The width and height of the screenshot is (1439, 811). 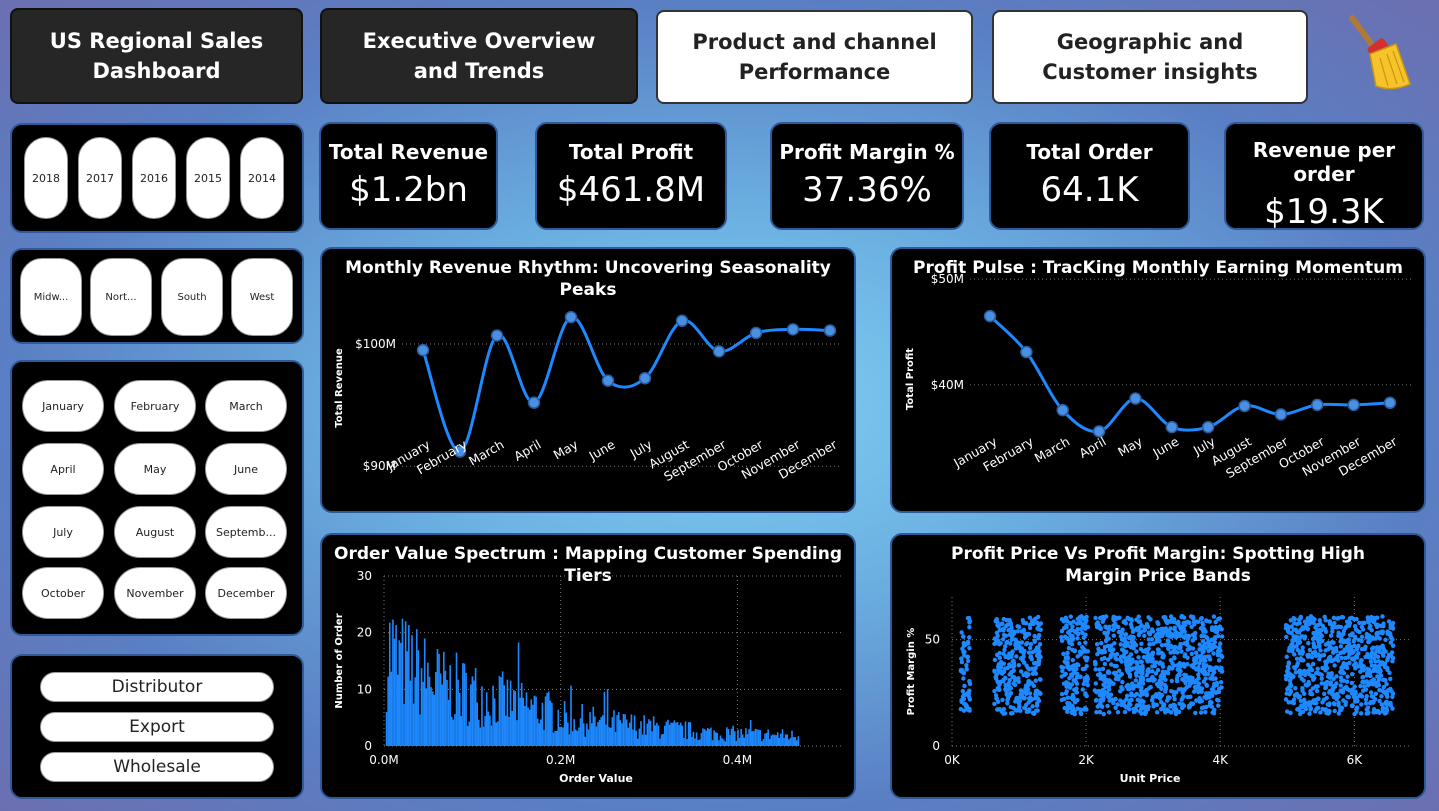 I want to click on tab-geographic-customer: Geographic and Customer insights, so click(x=1150, y=57).